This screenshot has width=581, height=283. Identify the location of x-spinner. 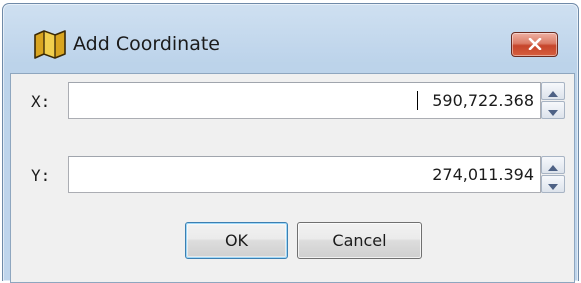
(553, 100).